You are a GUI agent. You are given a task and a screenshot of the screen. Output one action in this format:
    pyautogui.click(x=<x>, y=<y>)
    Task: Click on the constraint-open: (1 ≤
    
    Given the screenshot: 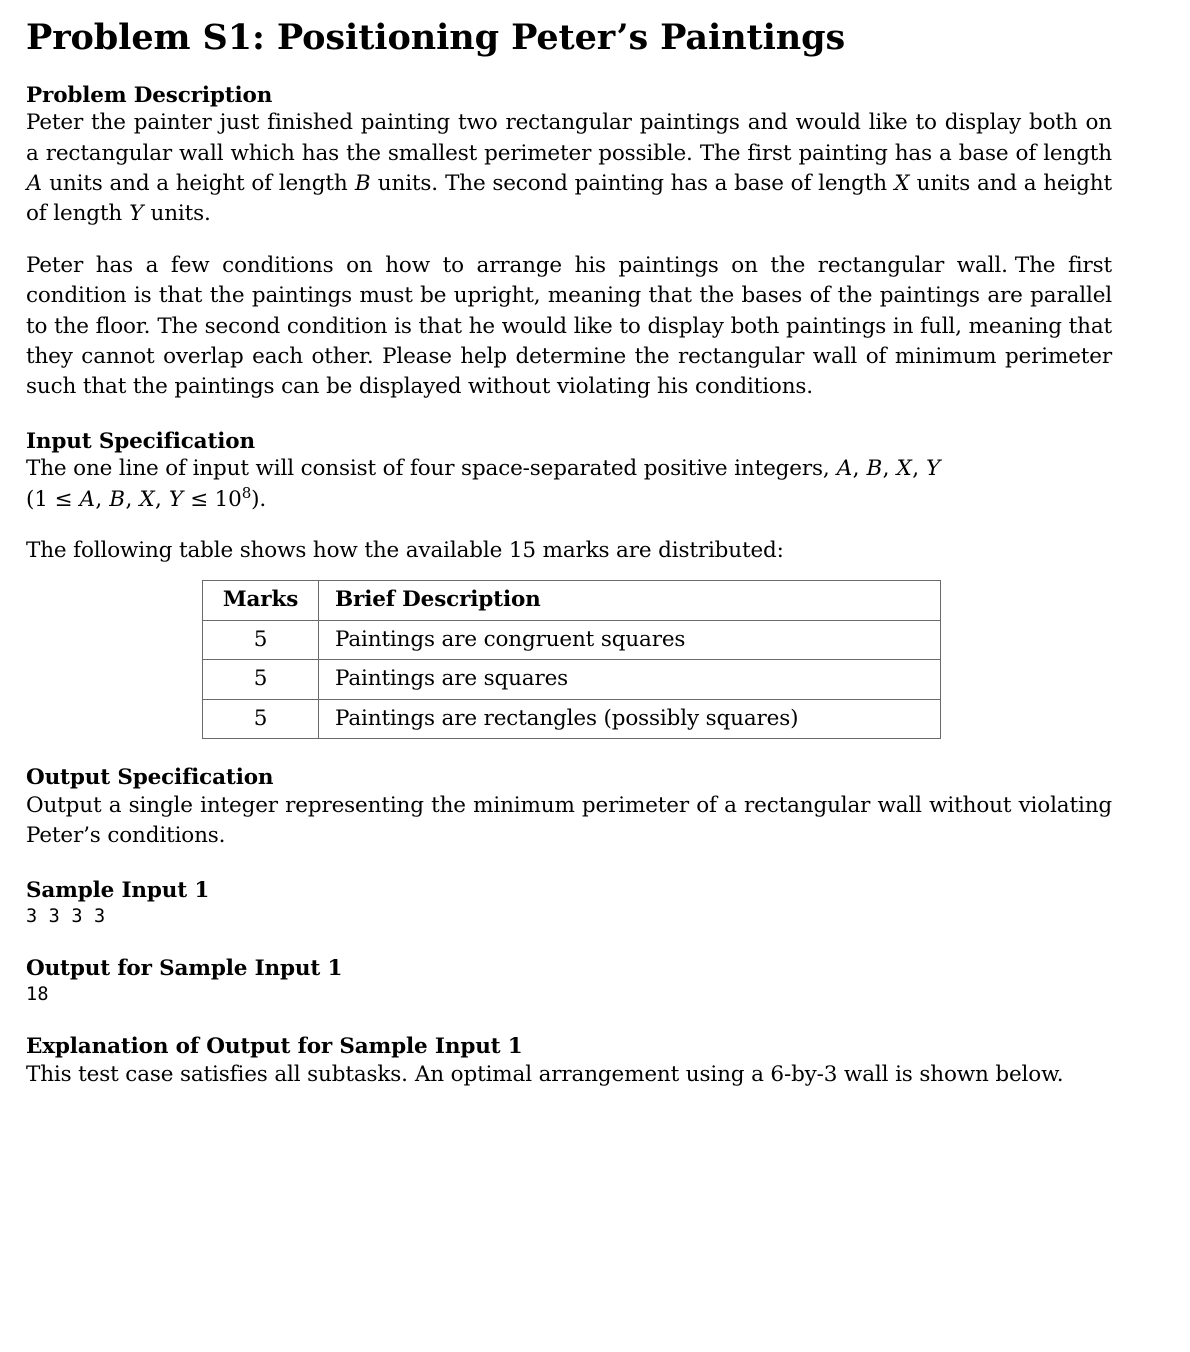 What is the action you would take?
    pyautogui.click(x=53, y=499)
    